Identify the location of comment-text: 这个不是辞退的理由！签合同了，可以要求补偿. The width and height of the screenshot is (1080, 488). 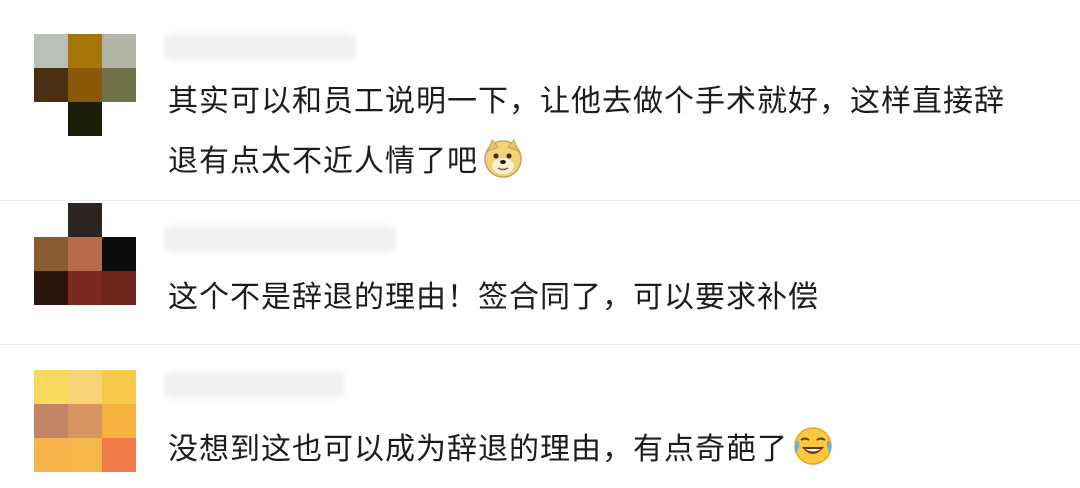
(594, 298).